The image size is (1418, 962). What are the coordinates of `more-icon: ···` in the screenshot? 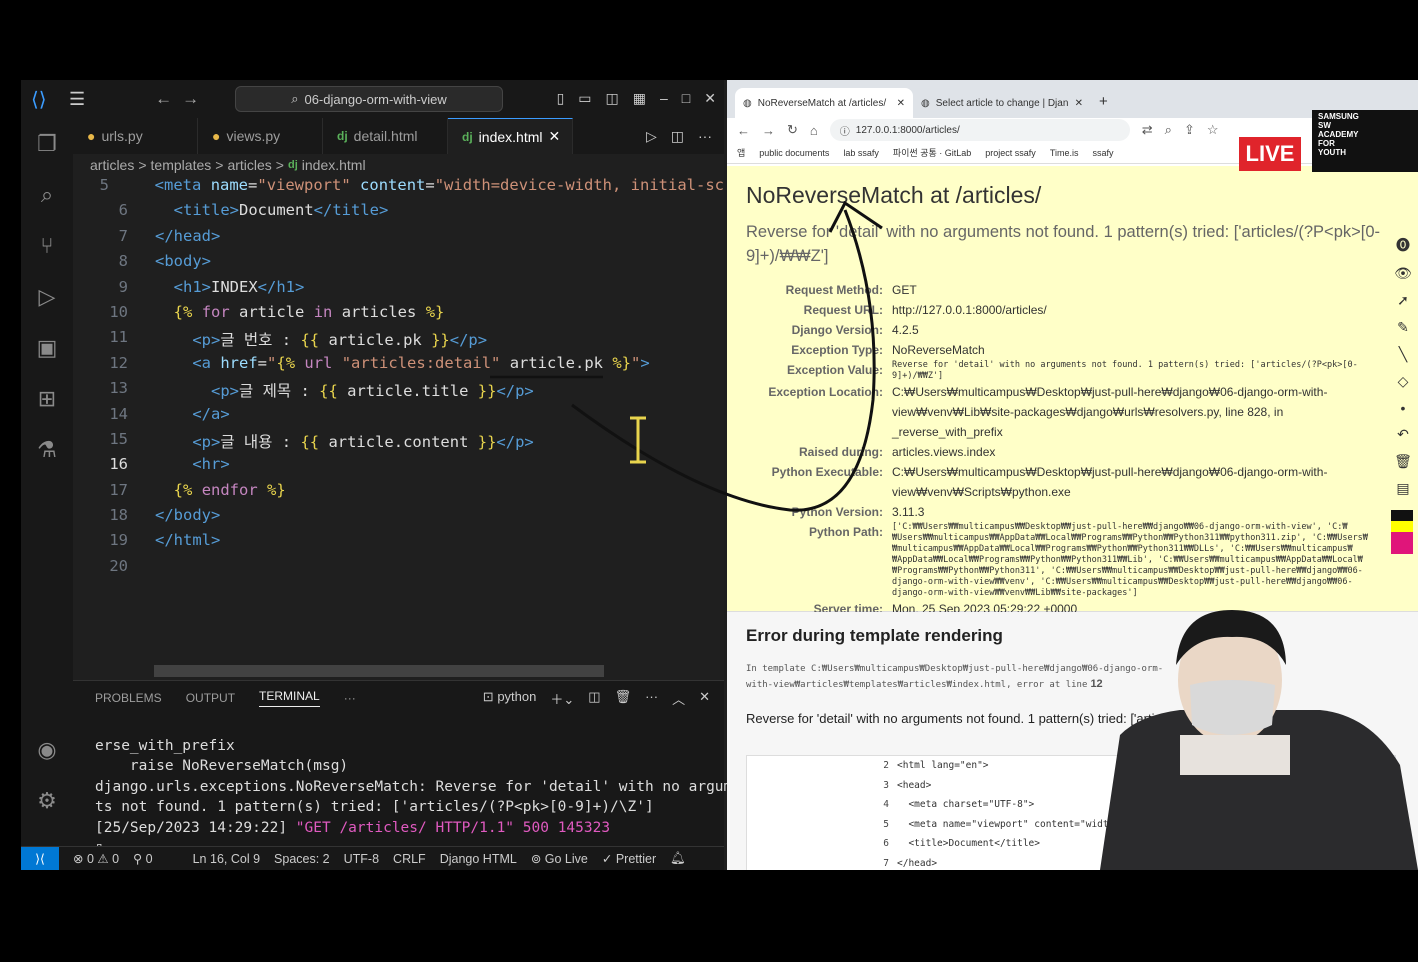 It's located at (651, 698).